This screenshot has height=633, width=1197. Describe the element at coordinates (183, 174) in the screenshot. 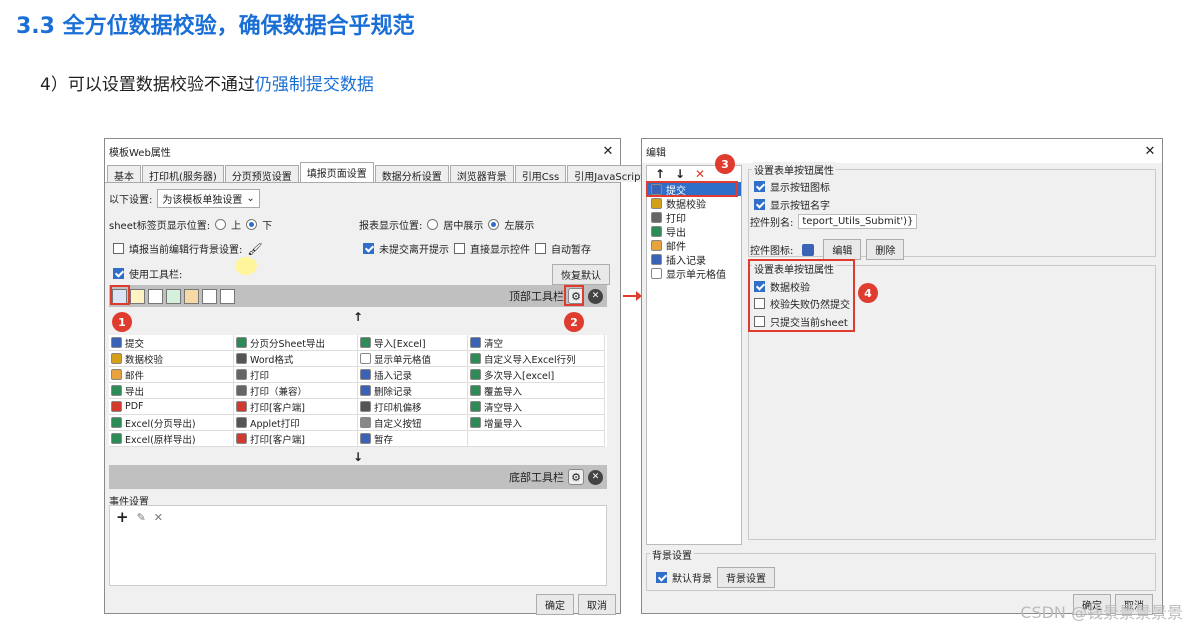

I see `tab-printer: 打印机(服务器)` at that location.